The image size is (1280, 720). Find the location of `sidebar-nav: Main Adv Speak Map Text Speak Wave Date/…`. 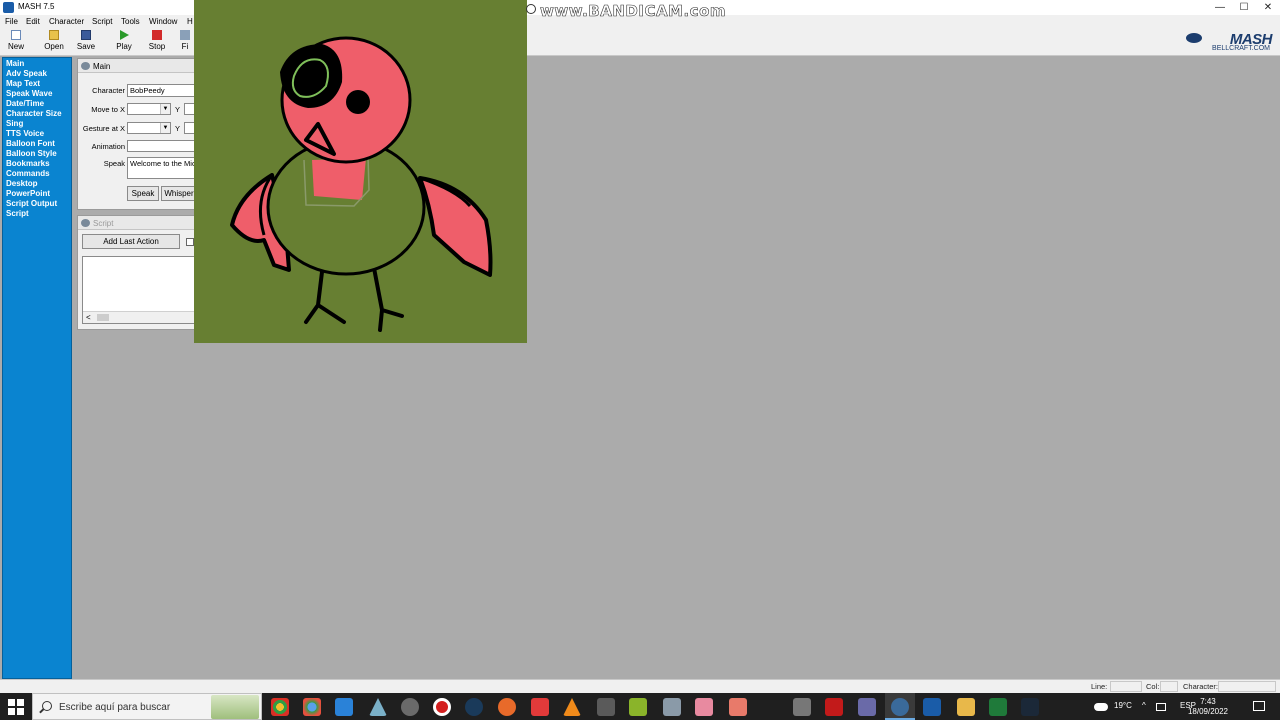

sidebar-nav: Main Adv Speak Map Text Speak Wave Date/… is located at coordinates (37, 368).